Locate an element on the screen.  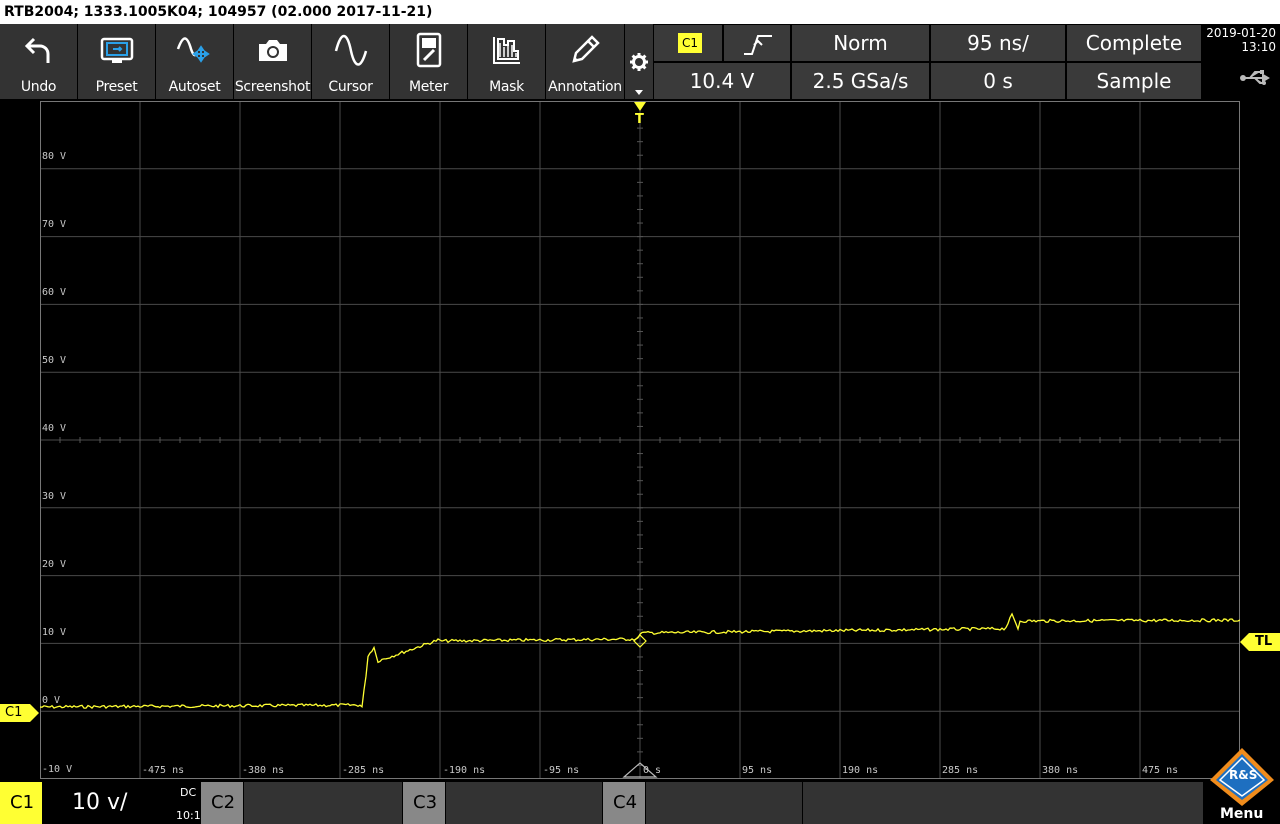
channel-c3-settings is located at coordinates (524, 803).